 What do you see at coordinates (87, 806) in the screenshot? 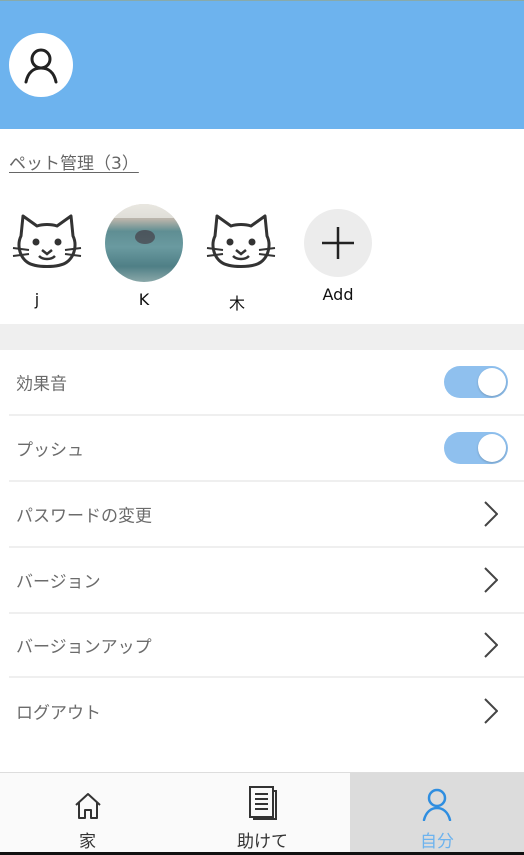
I see `home-icon` at bounding box center [87, 806].